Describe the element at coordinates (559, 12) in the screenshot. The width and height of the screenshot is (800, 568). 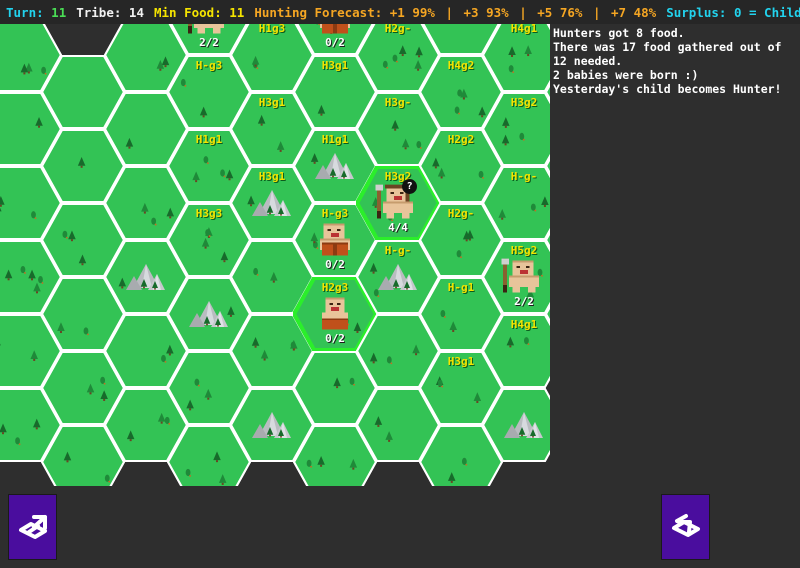
I see `forecast-item: +5 76%` at that location.